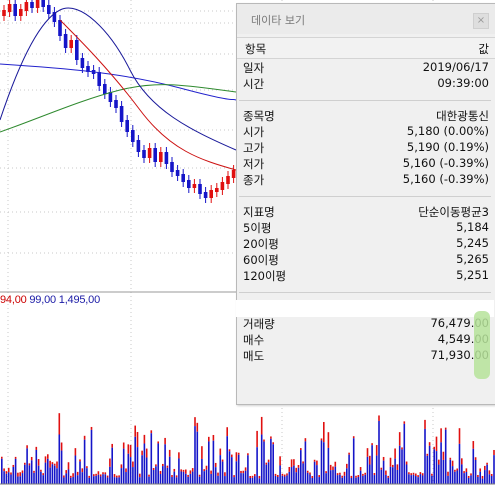  What do you see at coordinates (445, 163) in the screenshot?
I see `data-row-value: 5,160 (-0.39%)` at bounding box center [445, 163].